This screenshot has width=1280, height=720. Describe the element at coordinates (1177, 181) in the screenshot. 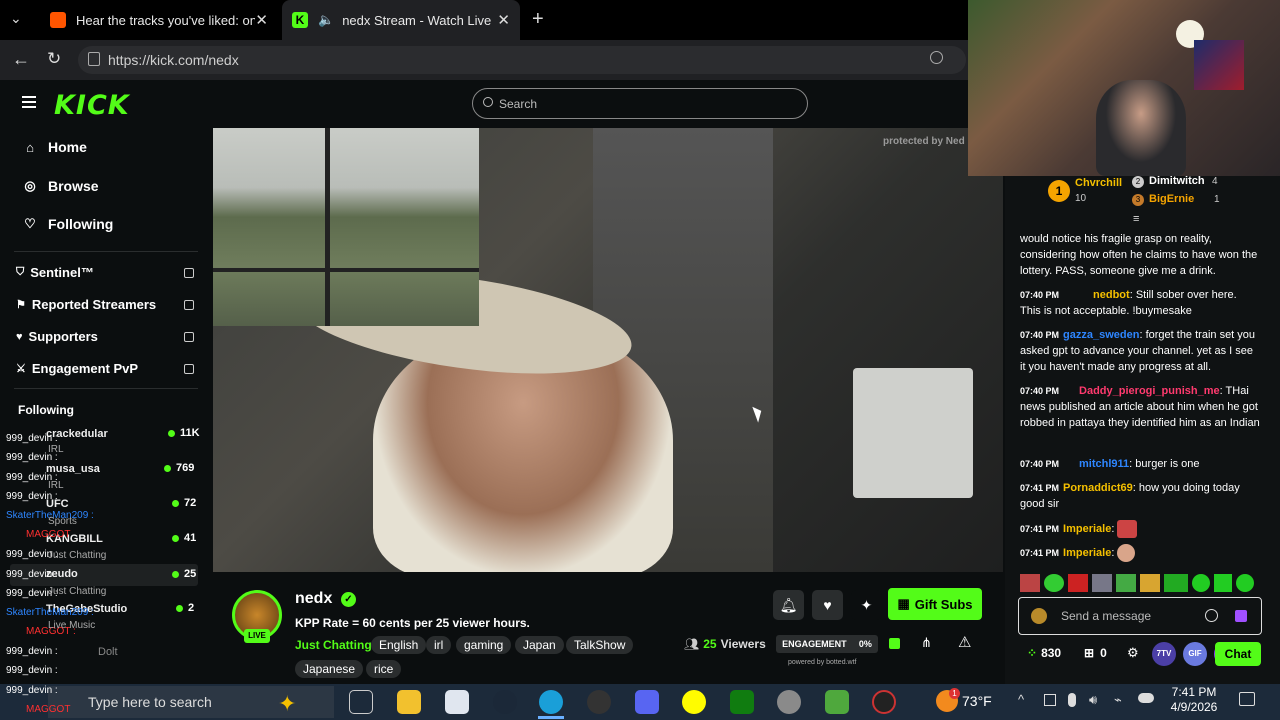

I see `leader-name: Dimitwitch` at that location.